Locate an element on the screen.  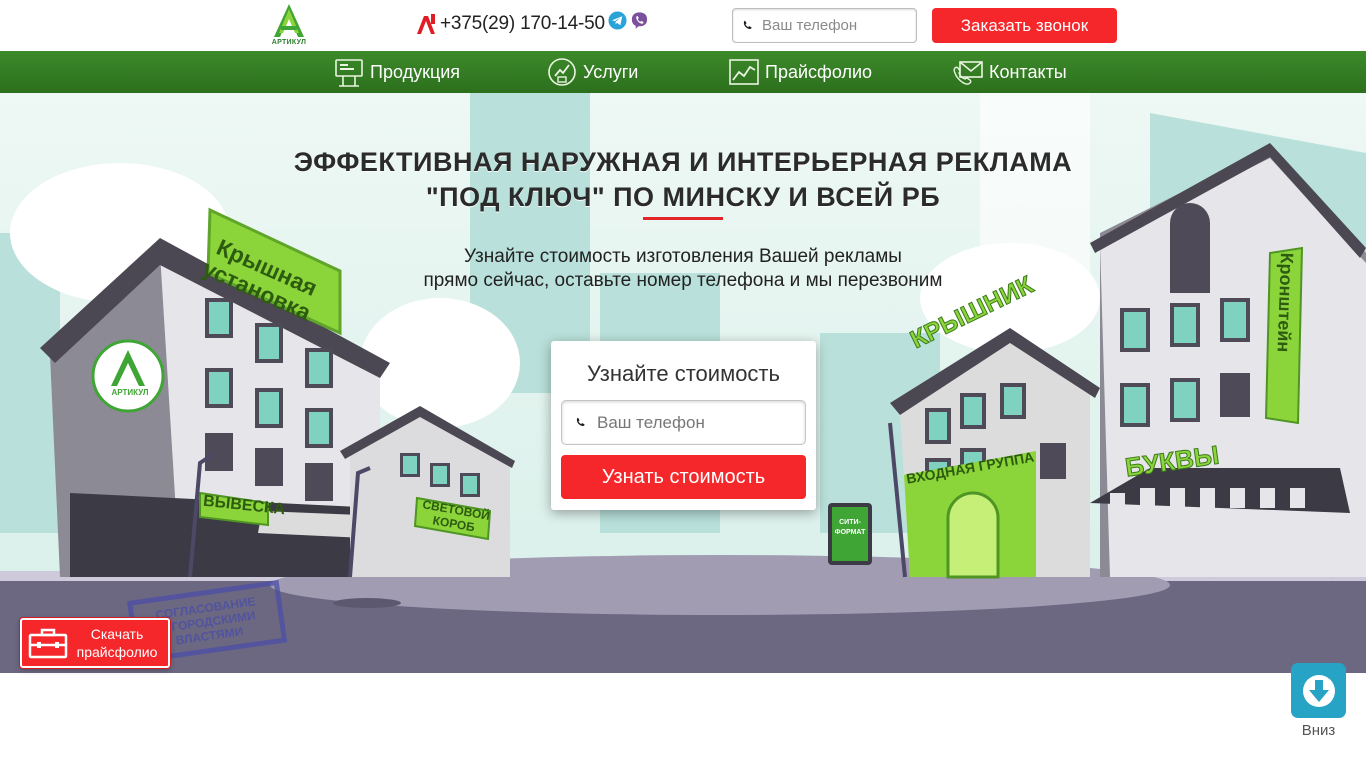
header-phone-field is located at coordinates (824, 25).